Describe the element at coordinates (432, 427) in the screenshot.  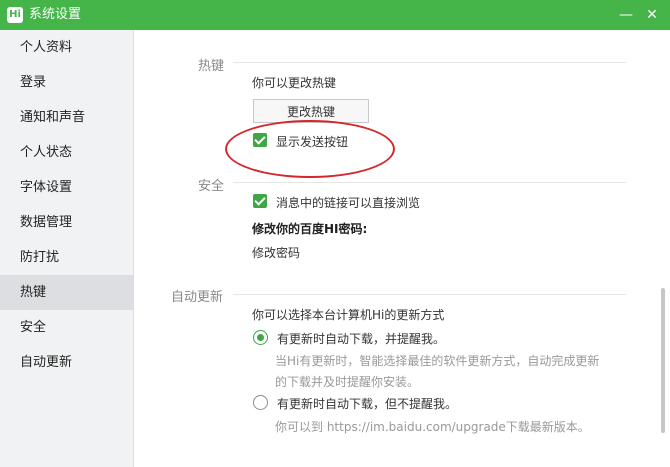
I see `update-silent-hint: 你可以到 https://im.baidu.com/upgrade下载最新版本。` at that location.